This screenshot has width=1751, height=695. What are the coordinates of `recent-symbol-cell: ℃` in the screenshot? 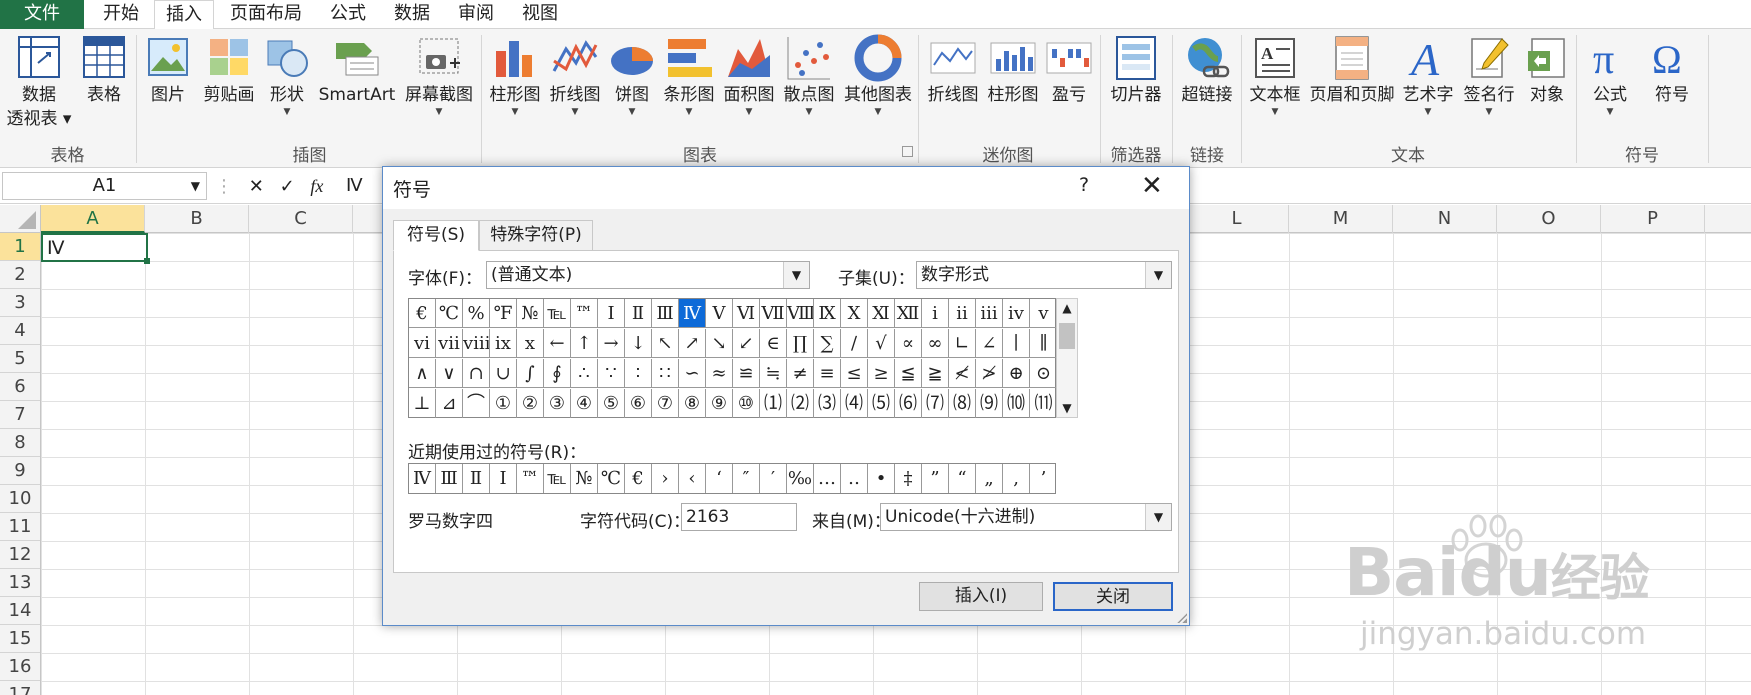 It's located at (611, 478).